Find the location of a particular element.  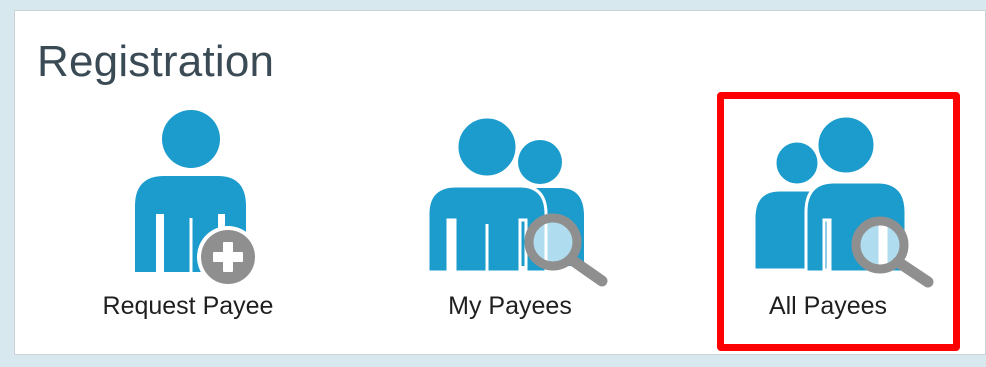

all-payees-tile: All Payees is located at coordinates (828, 210).